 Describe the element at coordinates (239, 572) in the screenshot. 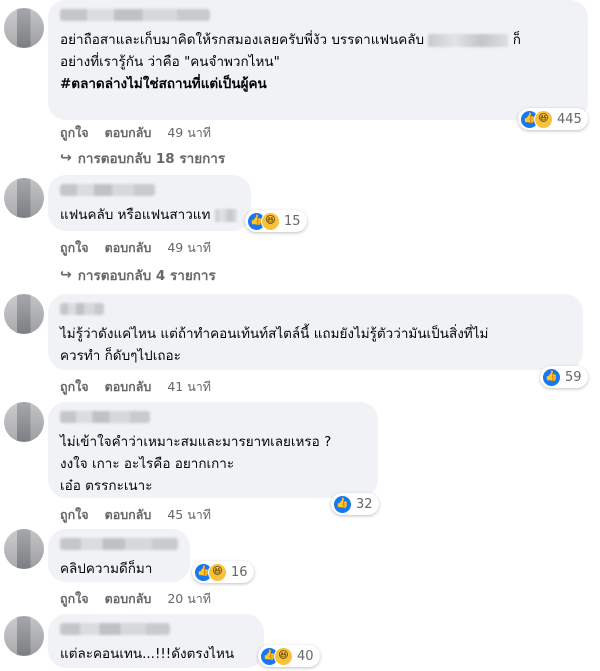

I see `reaction-count: 16` at that location.